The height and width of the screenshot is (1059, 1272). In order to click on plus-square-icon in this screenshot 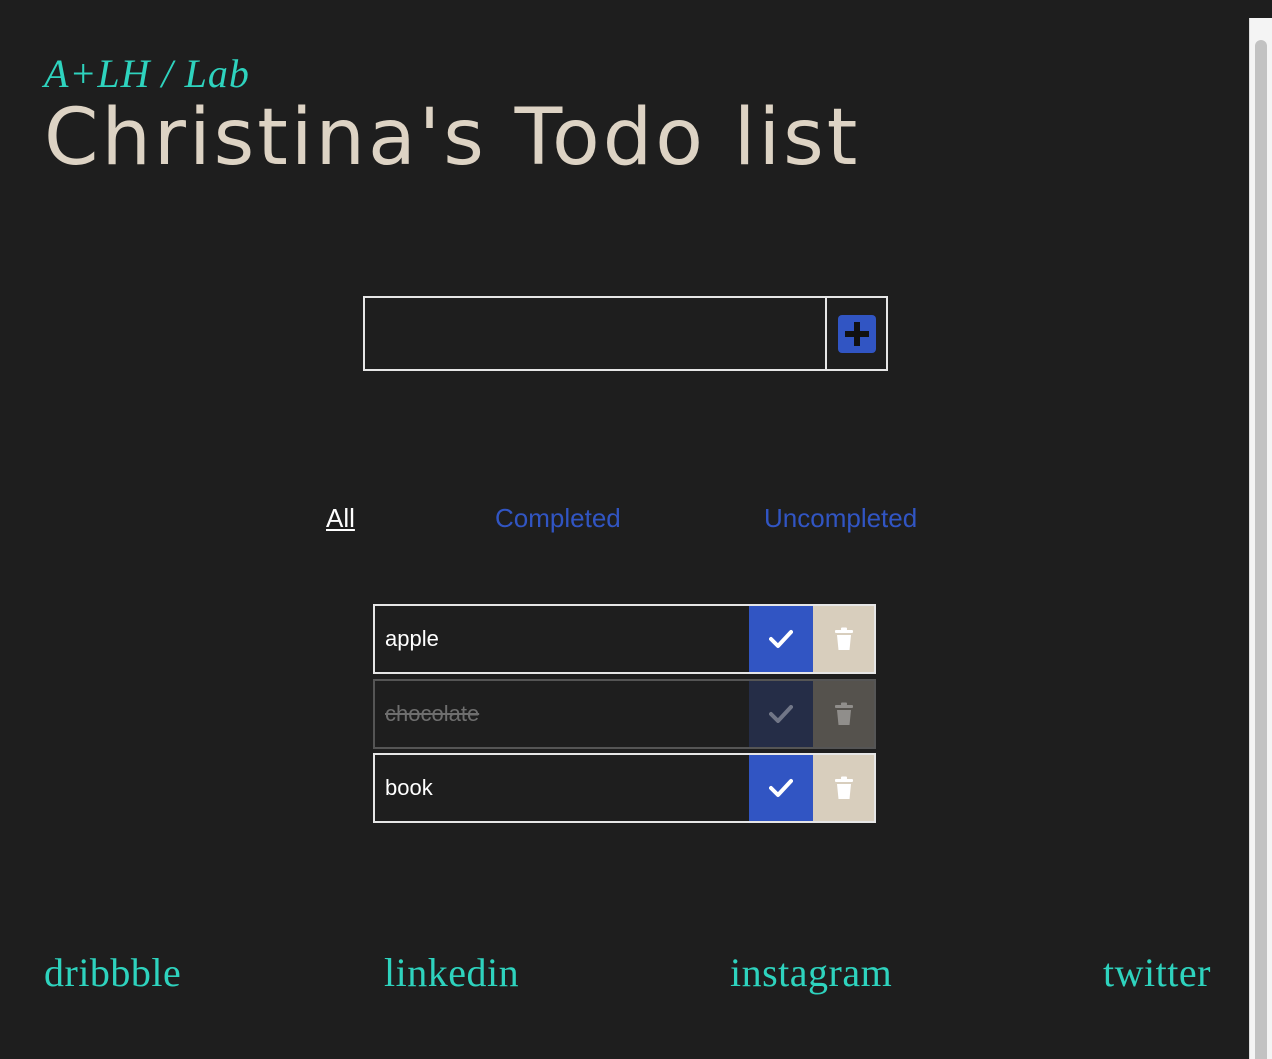, I will do `click(856, 333)`.